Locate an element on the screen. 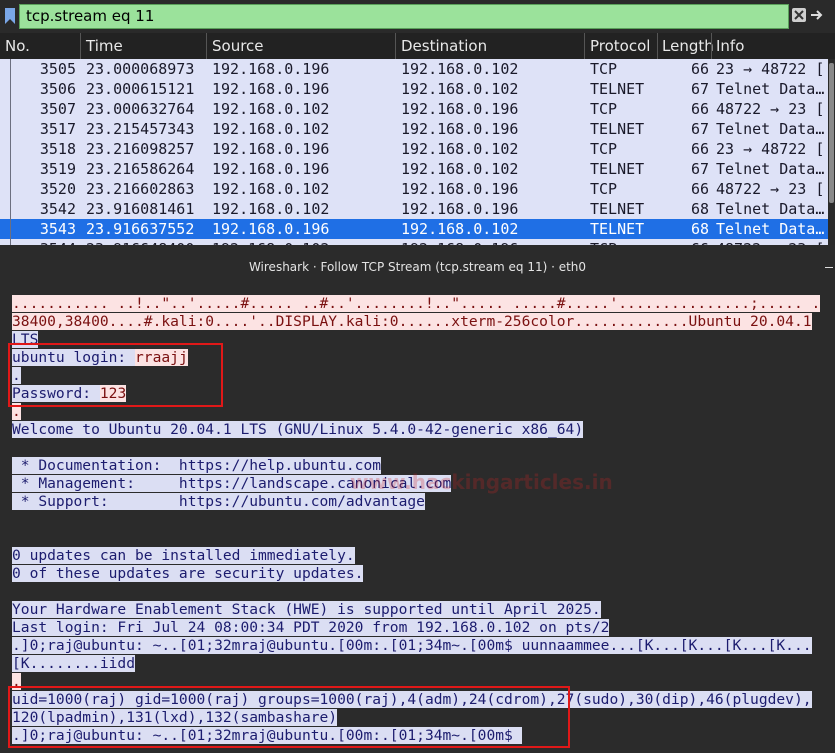  packet-time: 23.216098257 is located at coordinates (140, 149).